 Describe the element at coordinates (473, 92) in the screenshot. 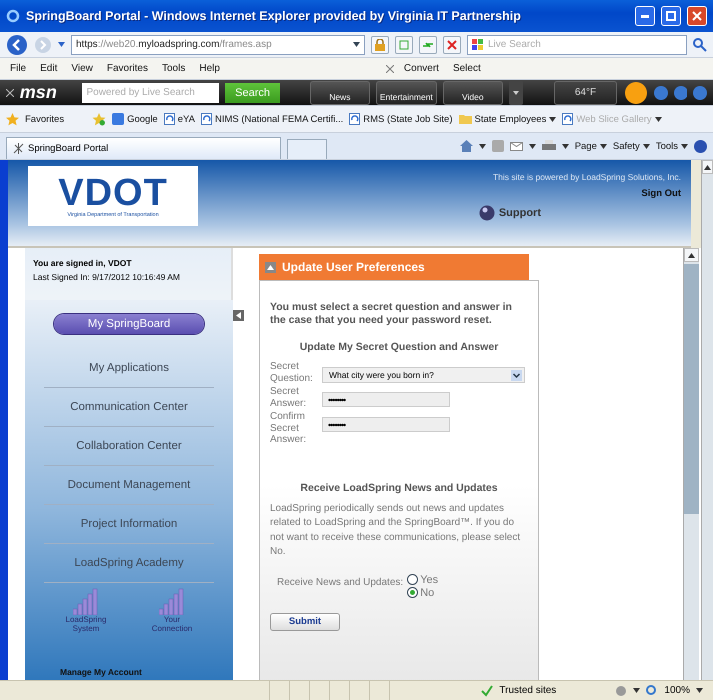

I see `msn-toolbar-button: Video` at that location.